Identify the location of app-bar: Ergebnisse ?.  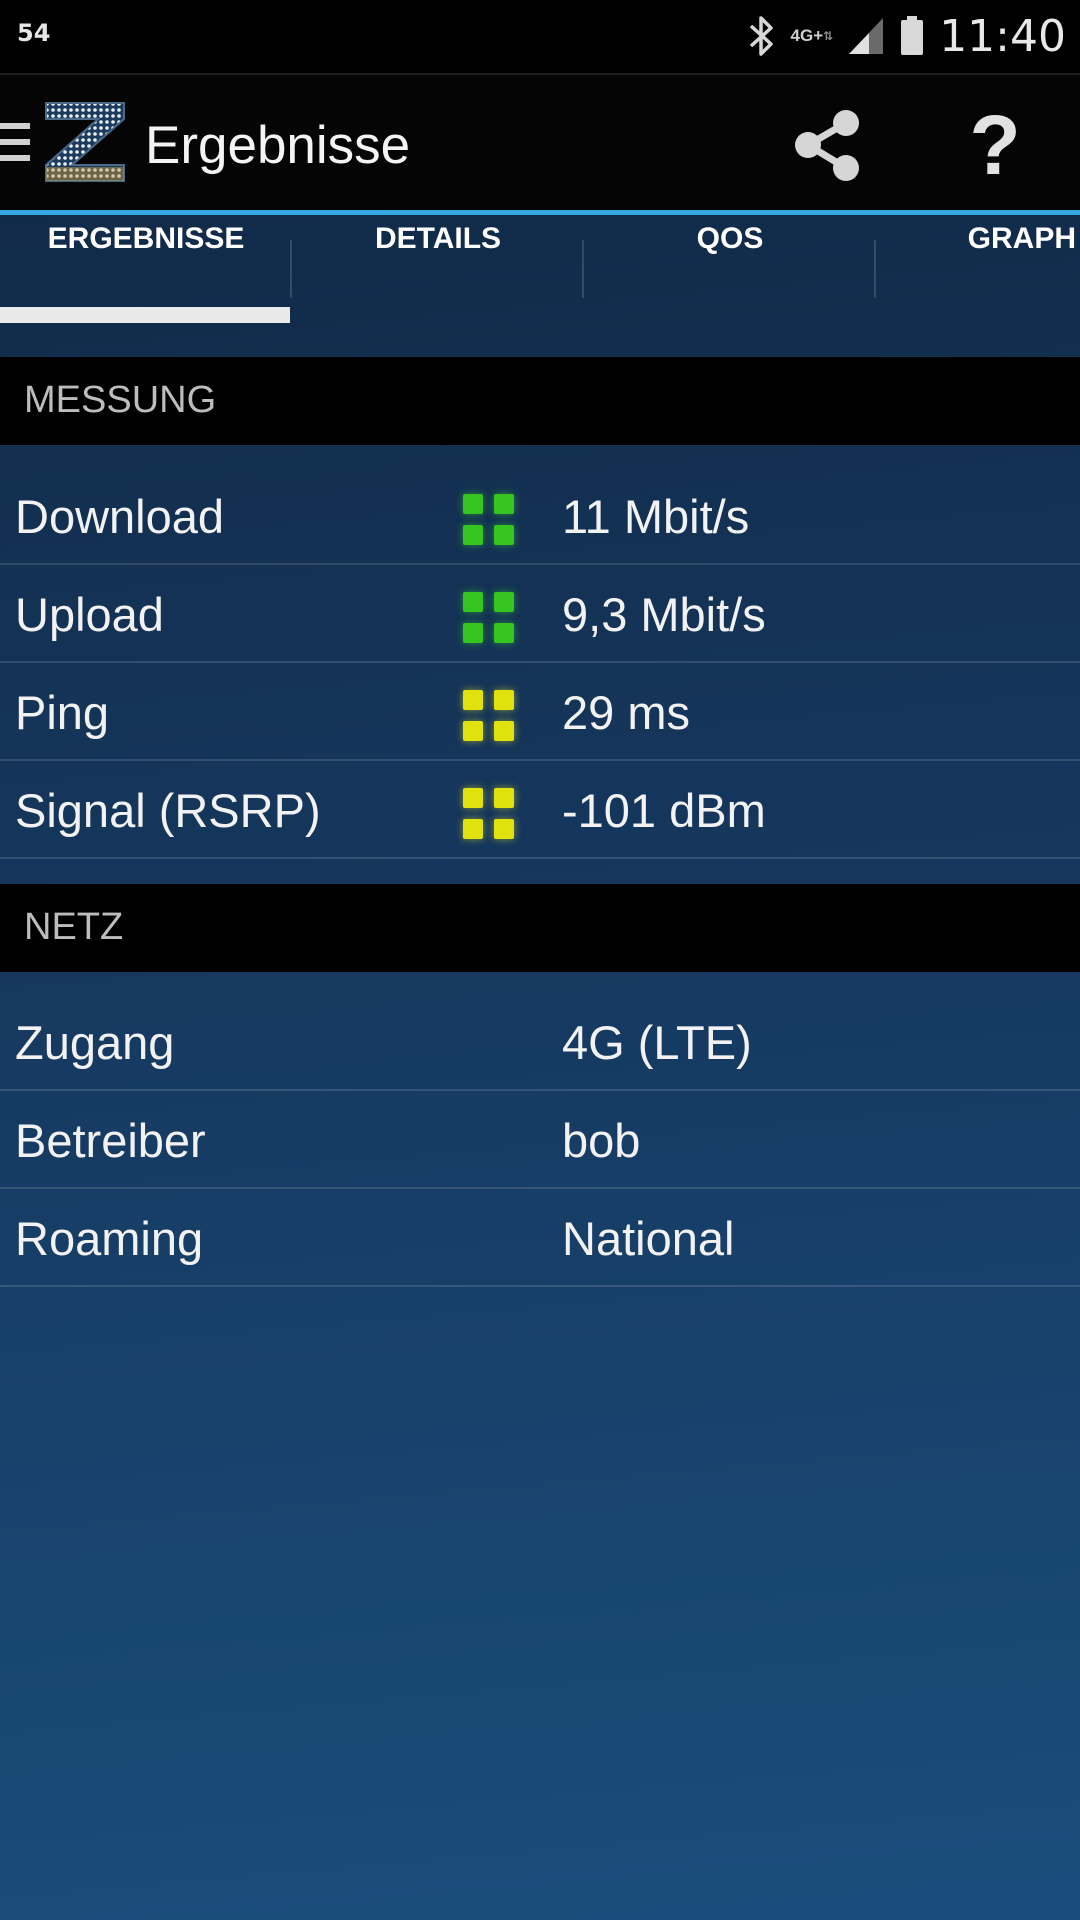
(540, 142).